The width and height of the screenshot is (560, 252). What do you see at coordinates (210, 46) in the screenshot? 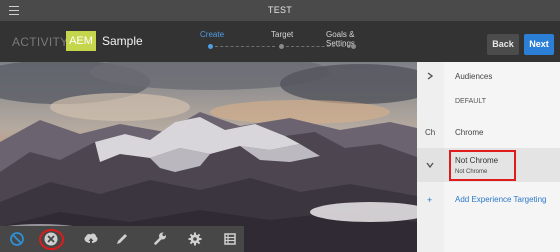
I see `step-create-dot` at bounding box center [210, 46].